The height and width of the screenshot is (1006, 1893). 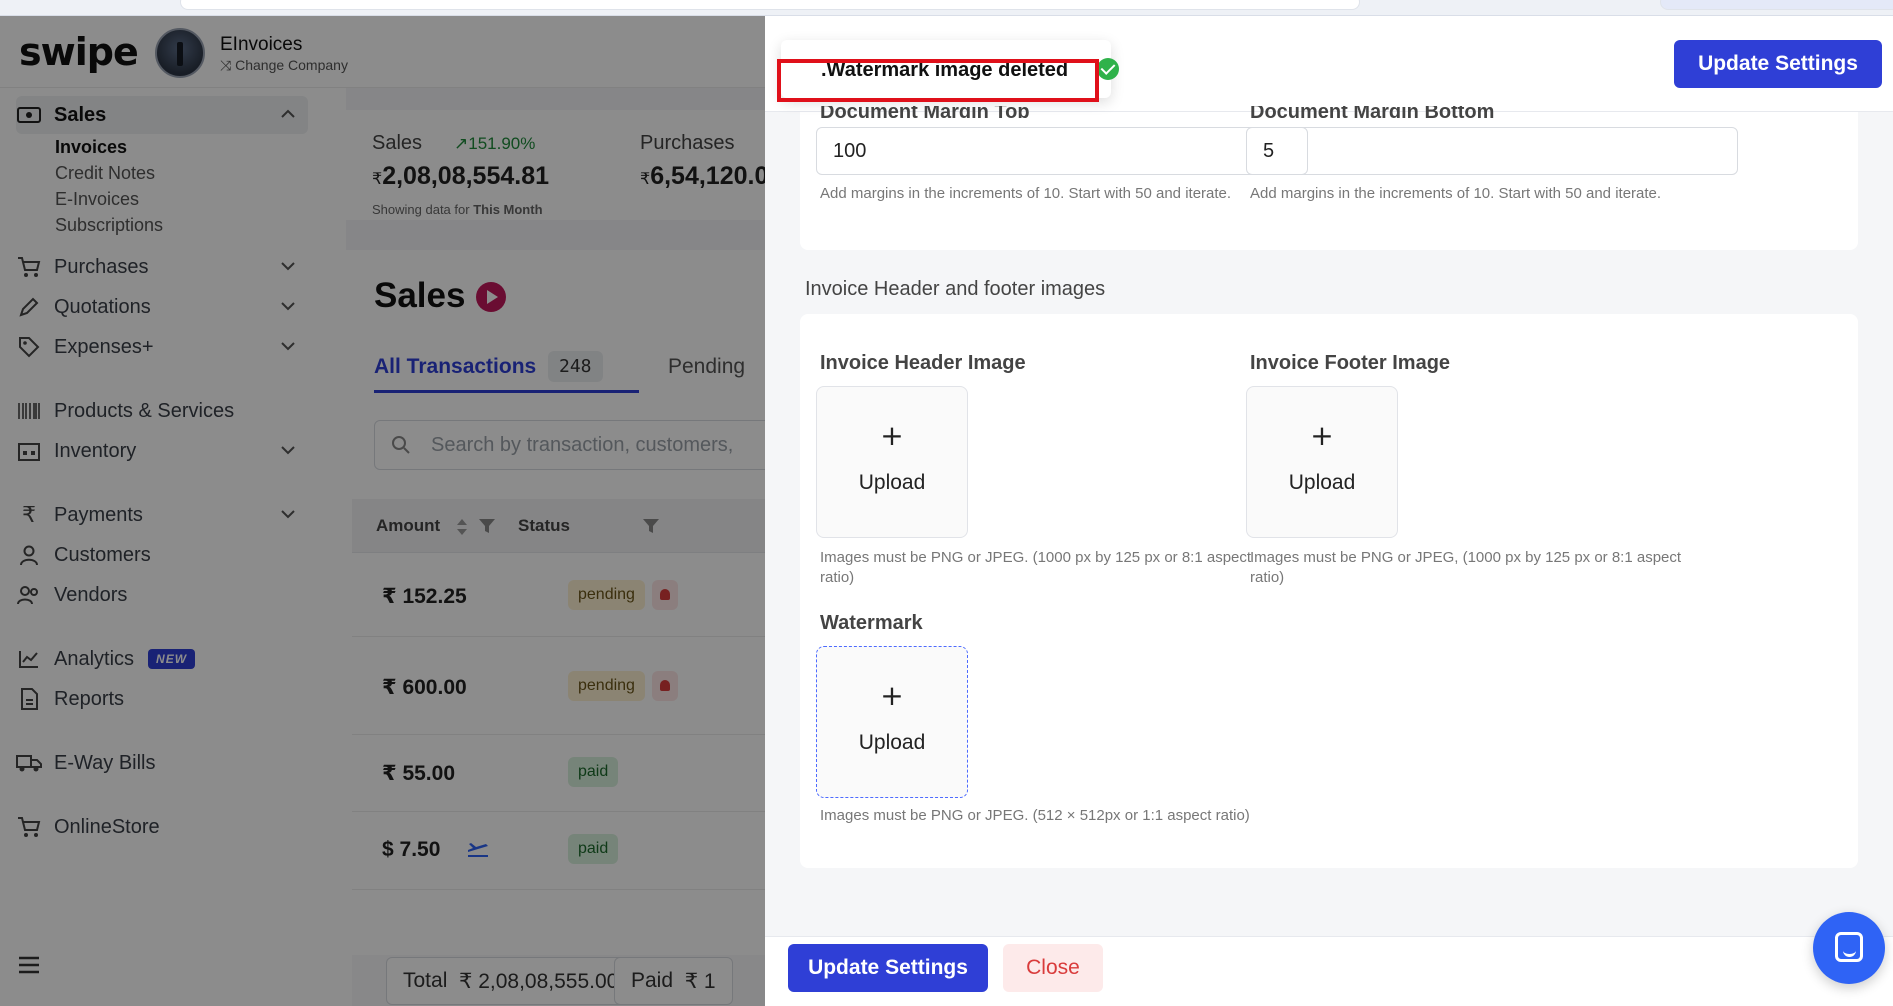 I want to click on watermark-upload: + Upload, so click(x=892, y=722).